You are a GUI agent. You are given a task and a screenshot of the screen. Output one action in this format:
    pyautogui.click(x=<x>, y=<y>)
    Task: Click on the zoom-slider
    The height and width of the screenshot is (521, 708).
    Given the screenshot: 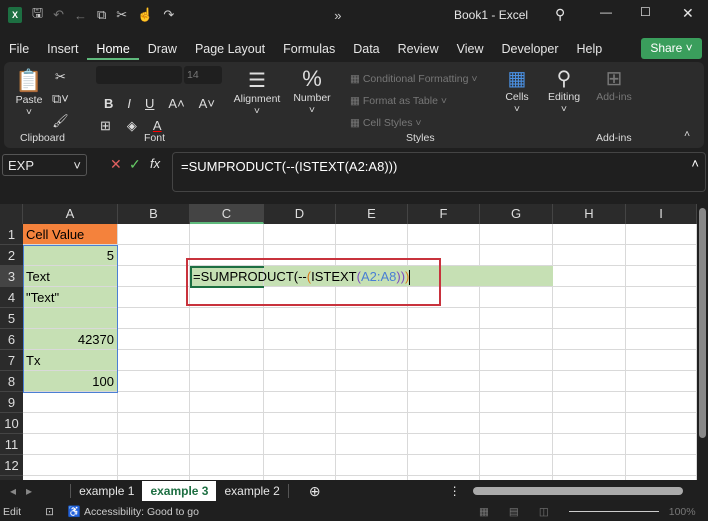 What is the action you would take?
    pyautogui.click(x=613, y=511)
    